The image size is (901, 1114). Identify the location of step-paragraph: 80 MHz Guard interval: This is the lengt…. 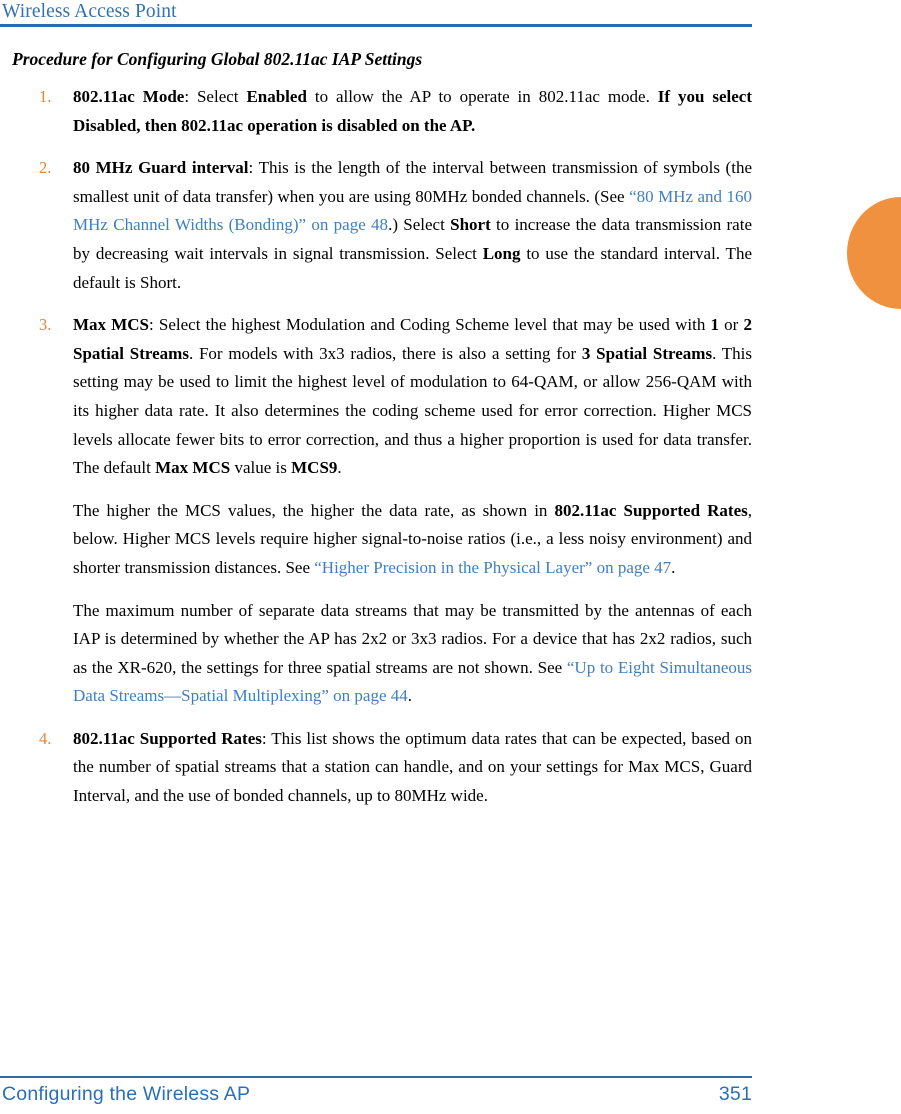
(412, 225).